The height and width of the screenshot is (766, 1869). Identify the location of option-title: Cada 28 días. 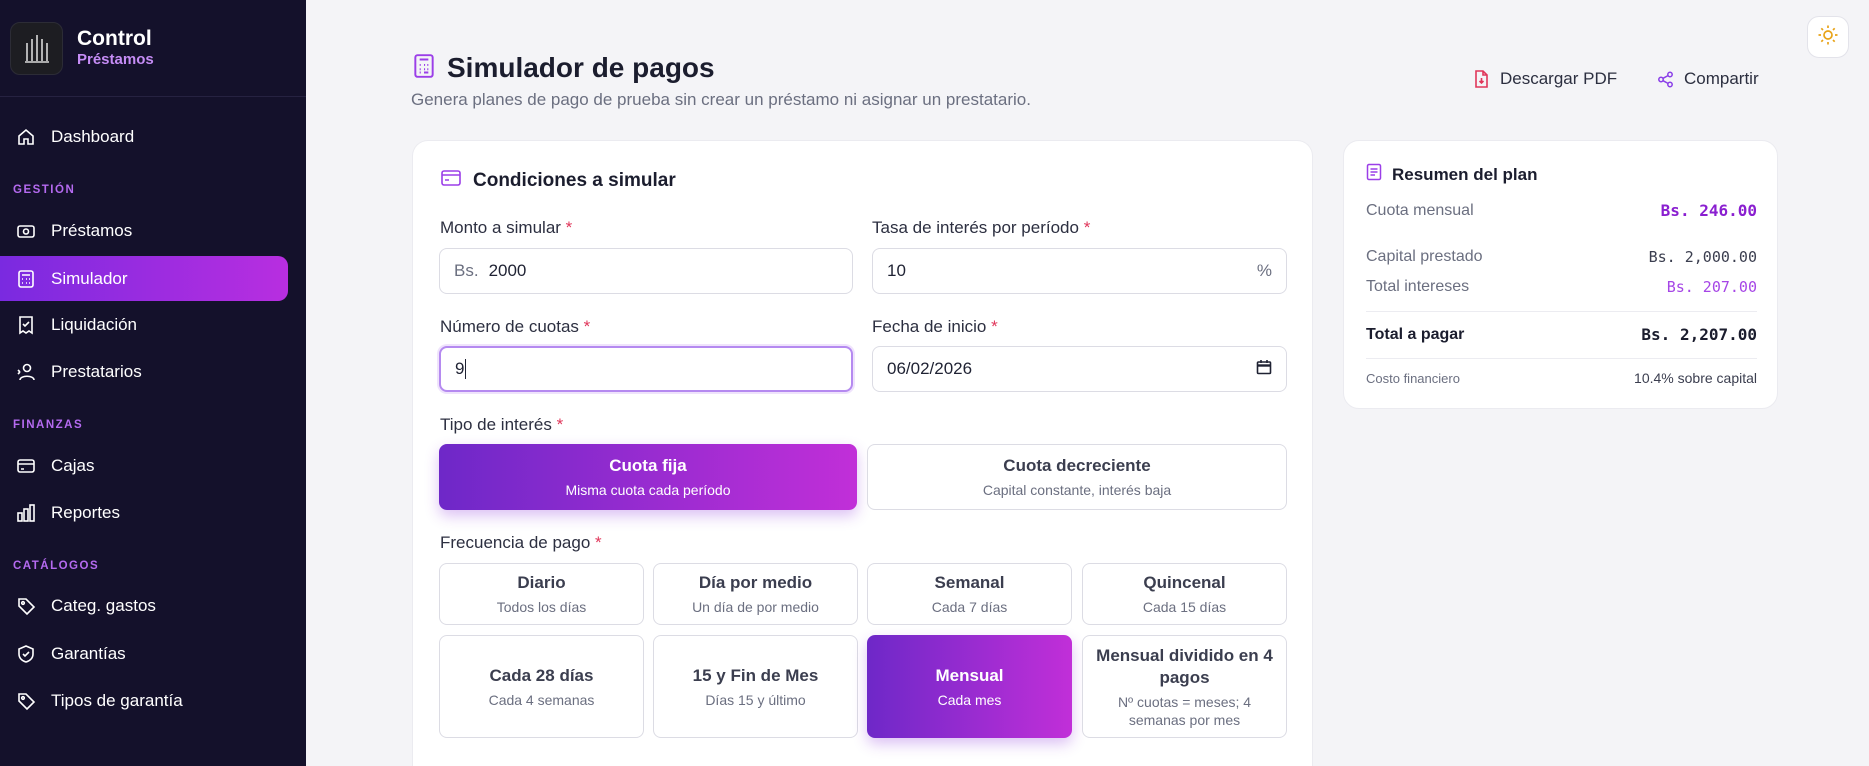
(541, 675).